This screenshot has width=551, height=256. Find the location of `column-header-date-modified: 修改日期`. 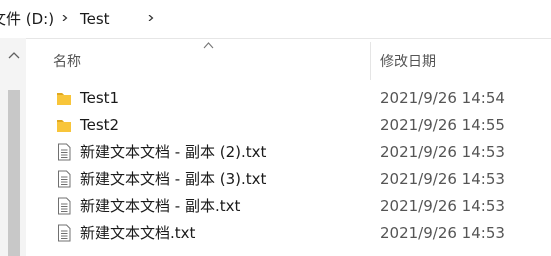

column-header-date-modified: 修改日期 is located at coordinates (408, 61).